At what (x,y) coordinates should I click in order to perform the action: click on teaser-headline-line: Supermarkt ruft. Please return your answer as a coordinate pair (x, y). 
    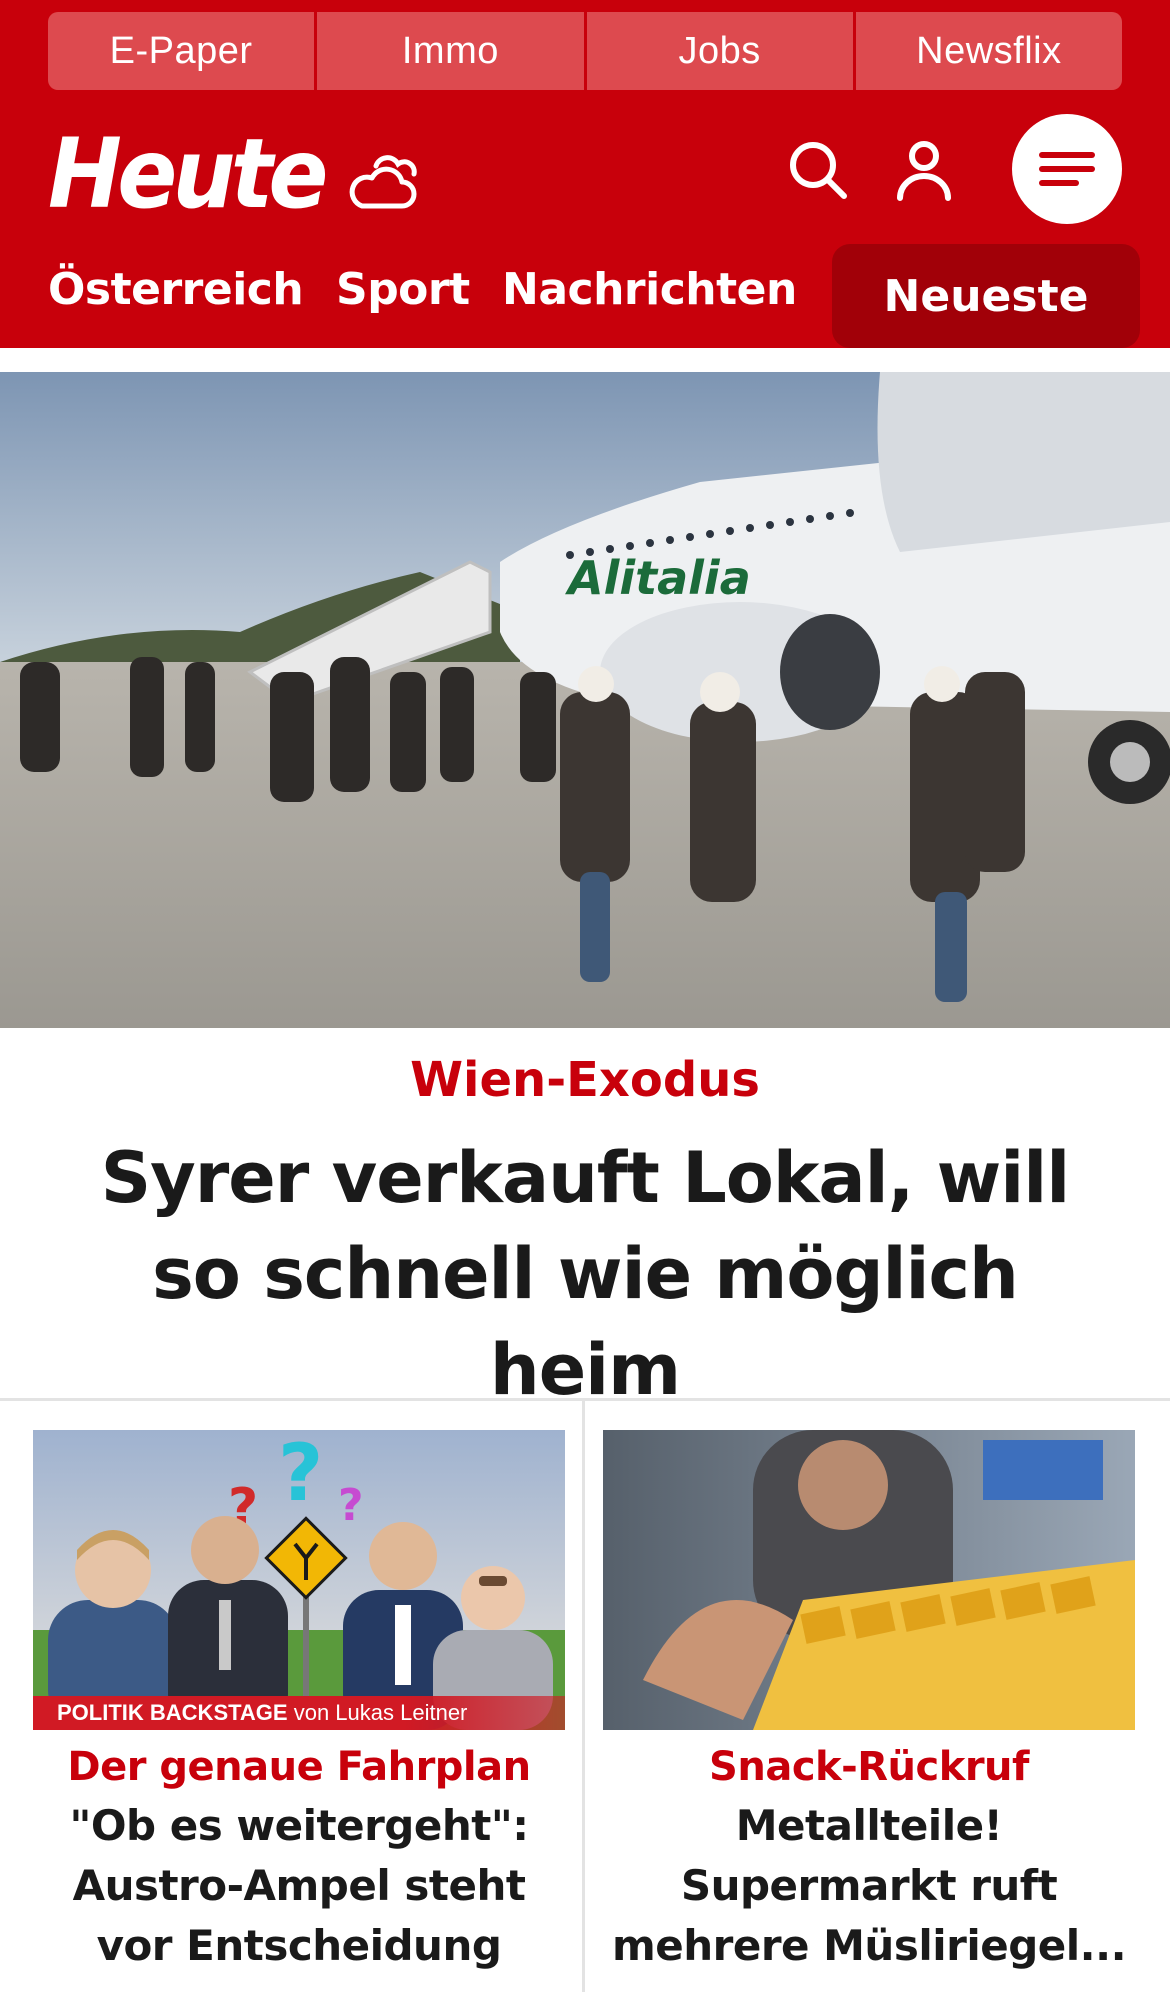
    Looking at the image, I should click on (869, 1885).